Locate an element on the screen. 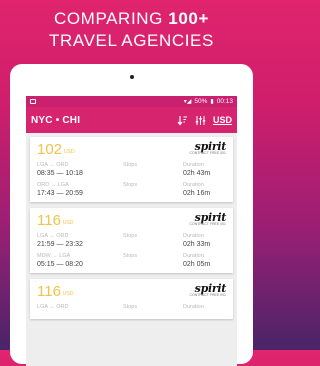 The image size is (320, 366). duration-value: 02h 33m is located at coordinates (197, 244).